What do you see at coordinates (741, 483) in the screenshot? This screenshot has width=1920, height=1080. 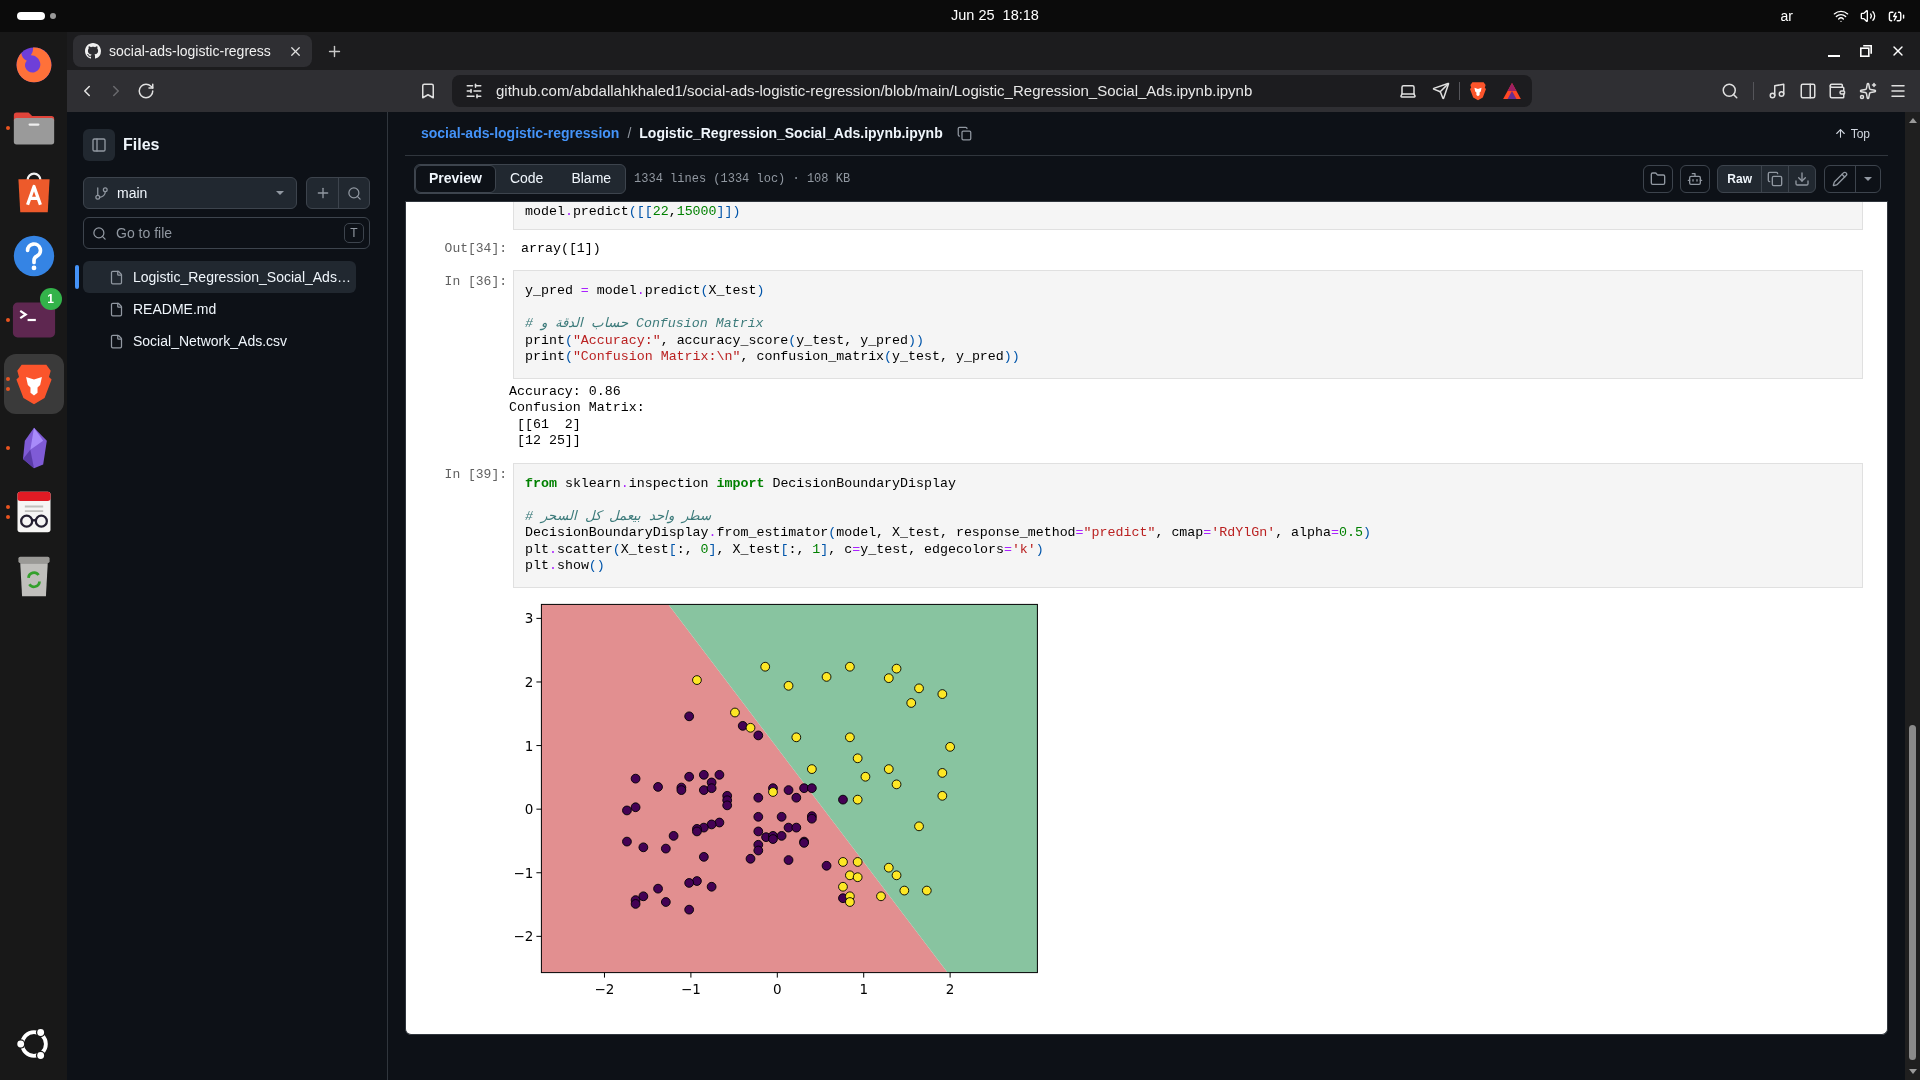 I see `code-line: from sklearn.inspection import DecisionBoundaryDisplay` at bounding box center [741, 483].